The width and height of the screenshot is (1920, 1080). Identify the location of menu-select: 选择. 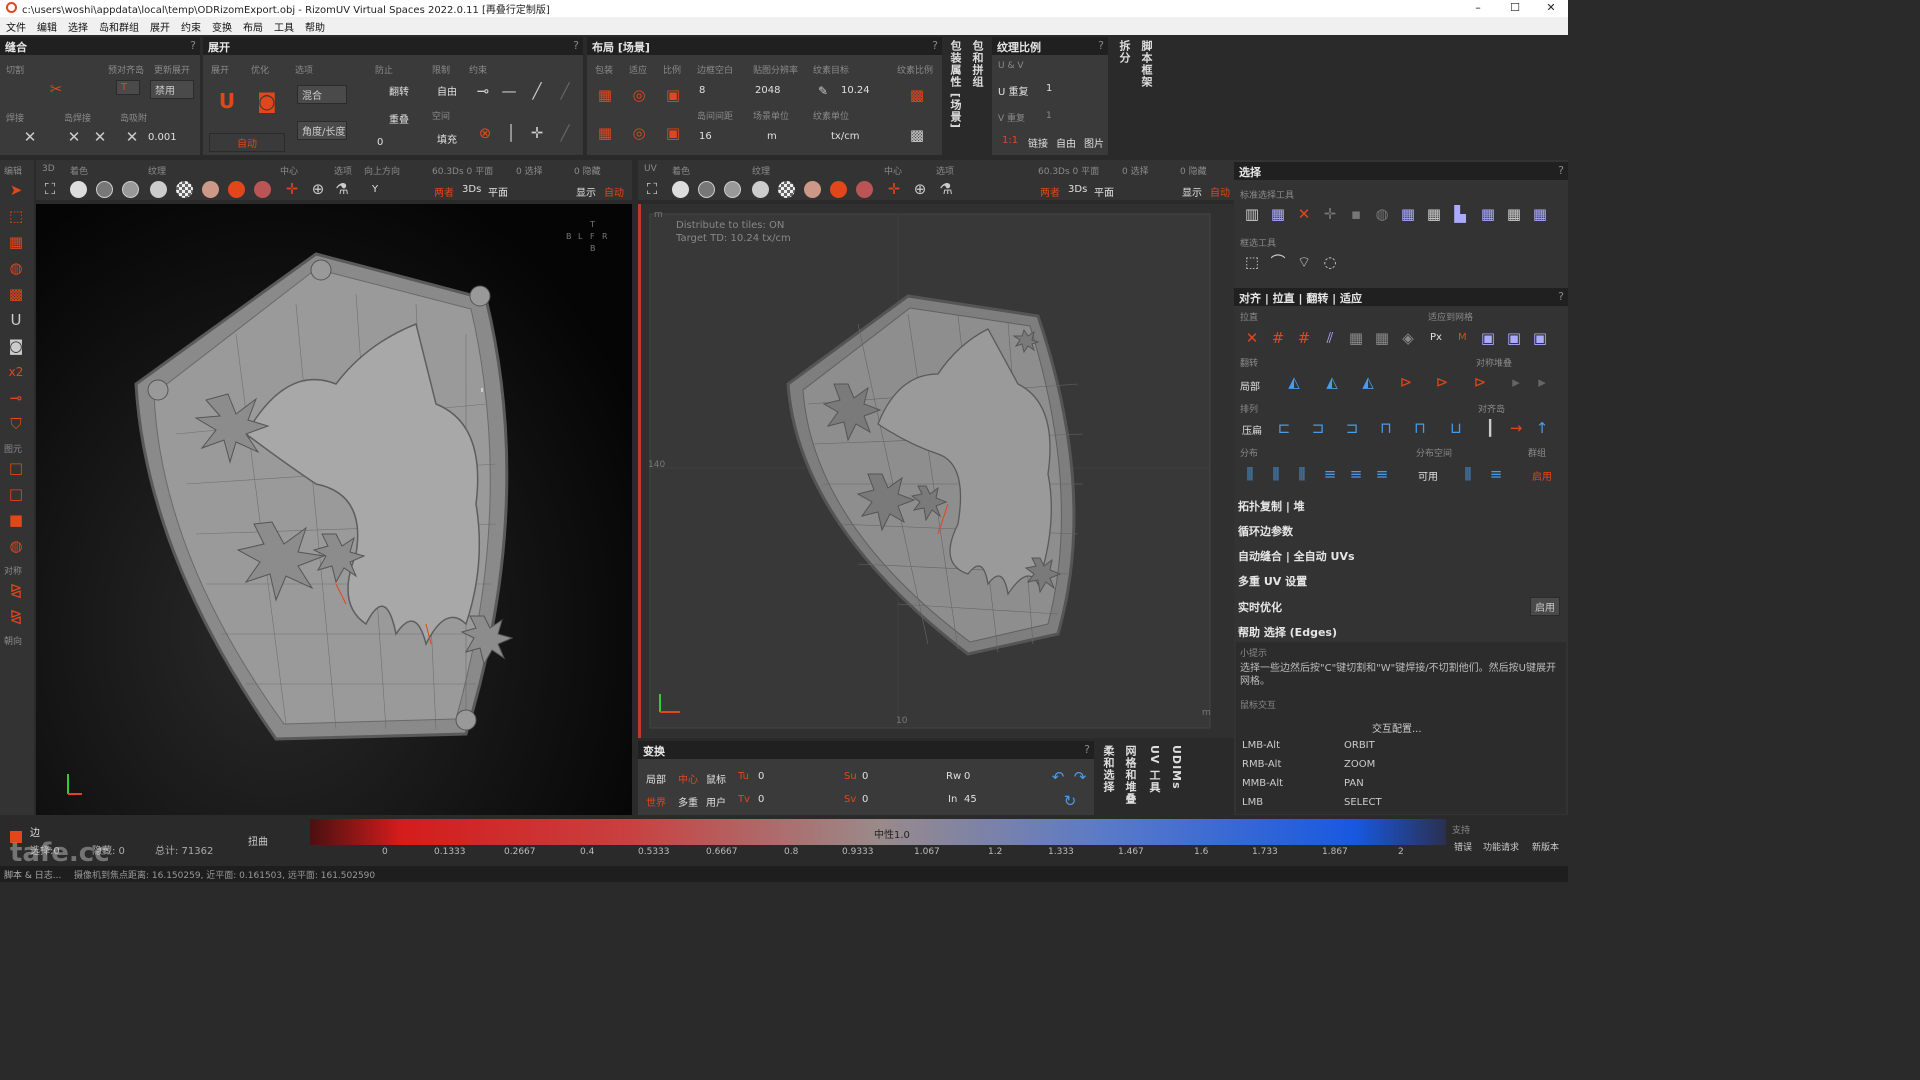
(77, 25).